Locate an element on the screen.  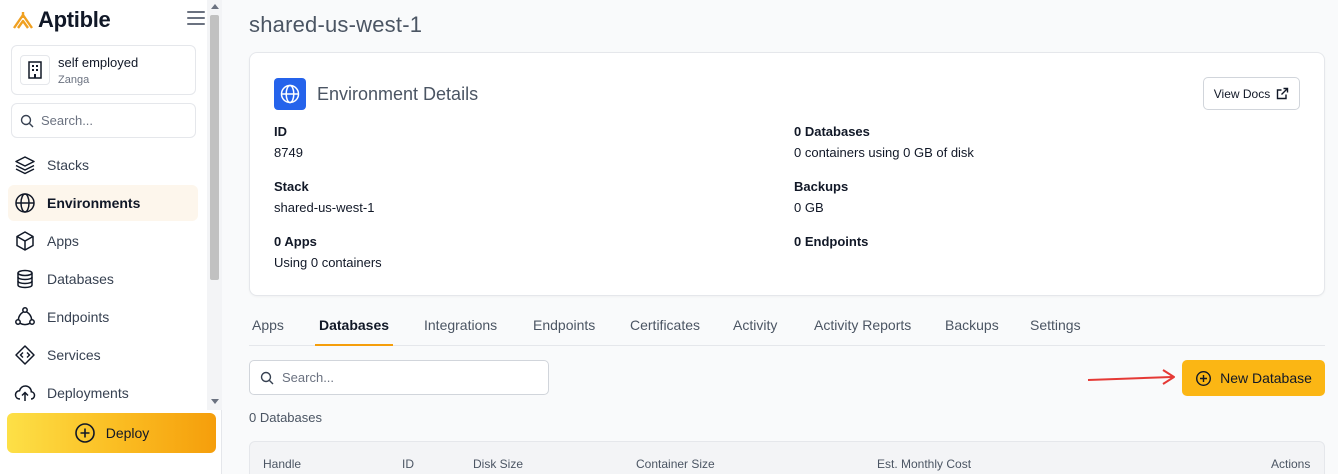
stat-value-apps: Using 0 containers is located at coordinates (328, 262).